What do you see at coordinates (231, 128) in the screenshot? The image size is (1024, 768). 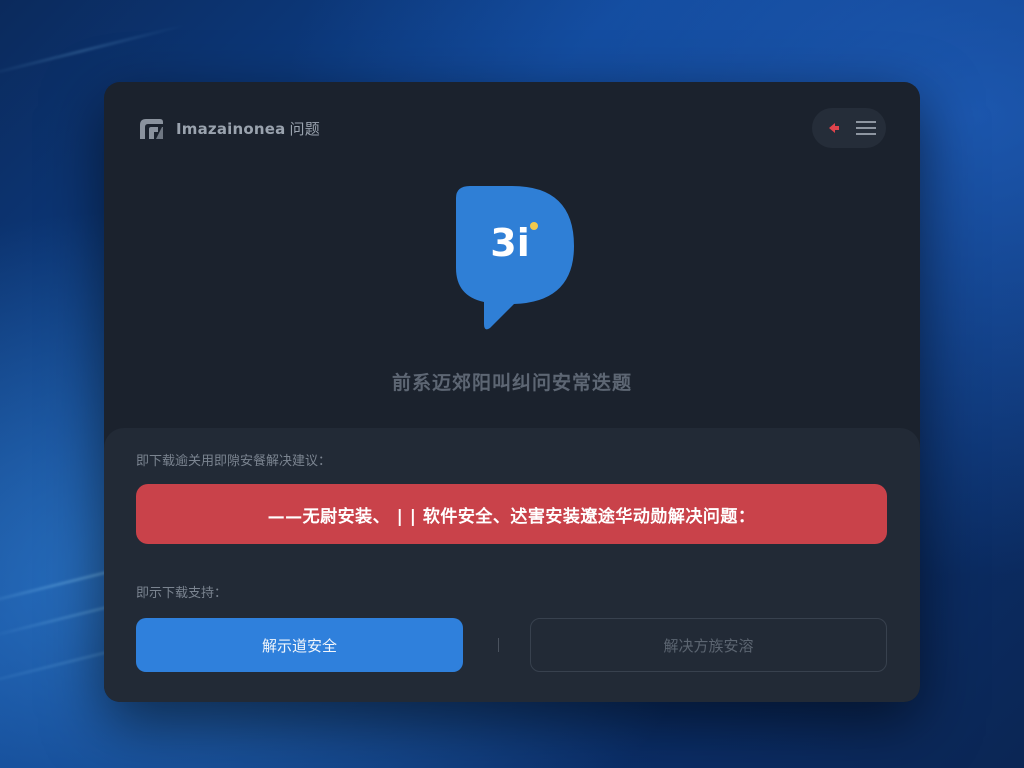 I see `app-title-name: Imazainonea` at bounding box center [231, 128].